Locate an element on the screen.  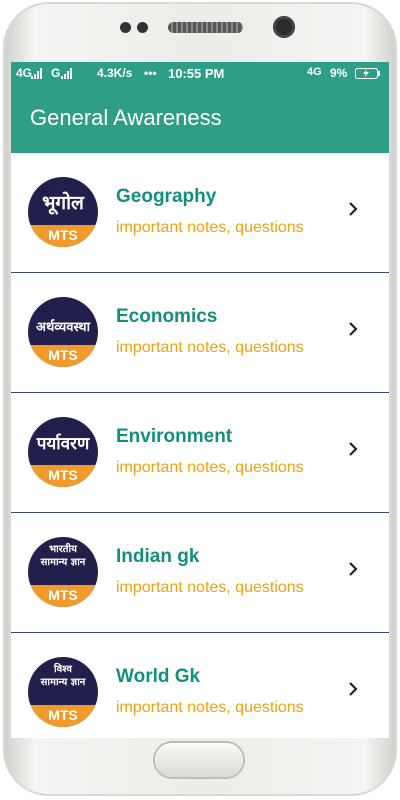
signal-2: G is located at coordinates (56, 73).